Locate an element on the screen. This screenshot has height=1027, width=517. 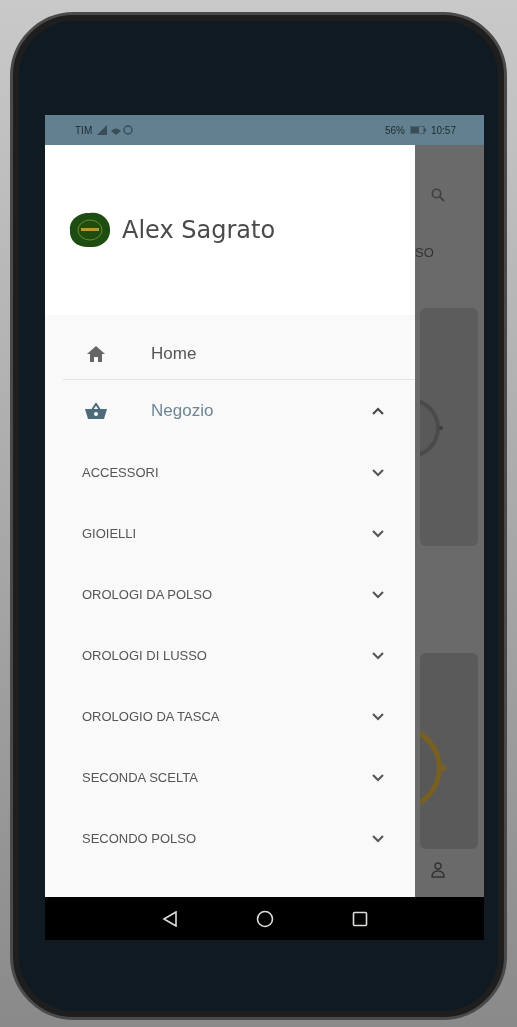
category-item: SECONDO POLSO is located at coordinates (230, 838).